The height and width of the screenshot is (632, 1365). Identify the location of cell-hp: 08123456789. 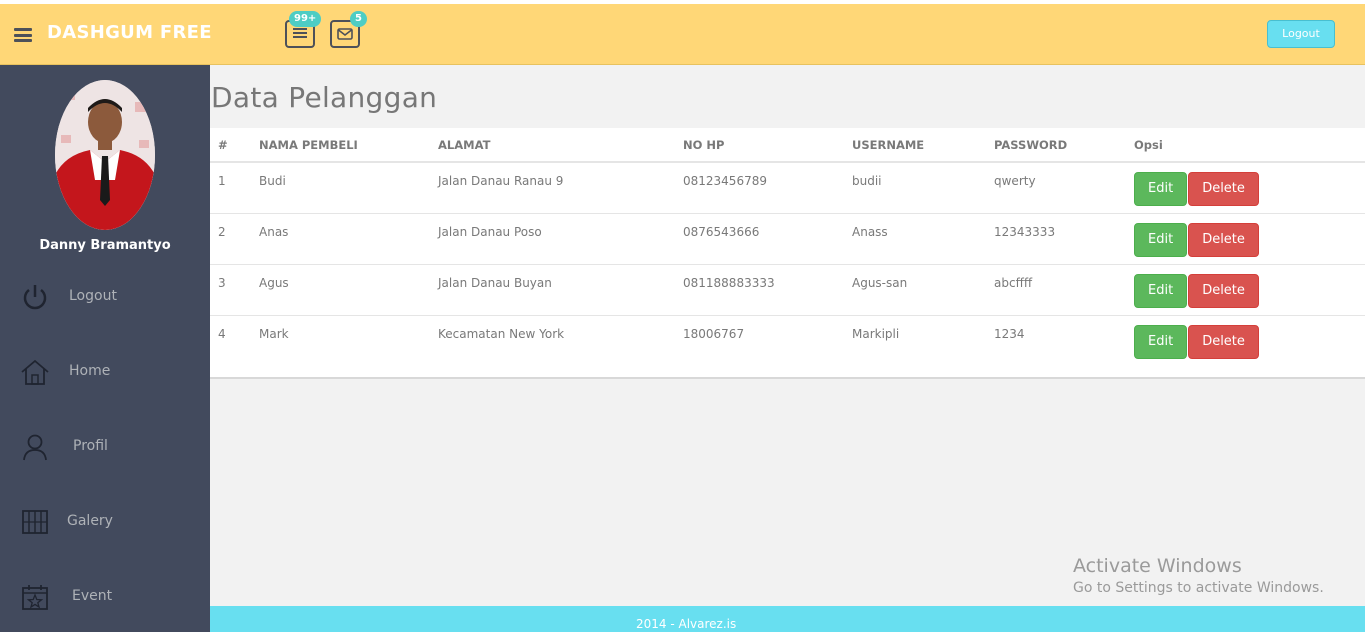
(759, 188).